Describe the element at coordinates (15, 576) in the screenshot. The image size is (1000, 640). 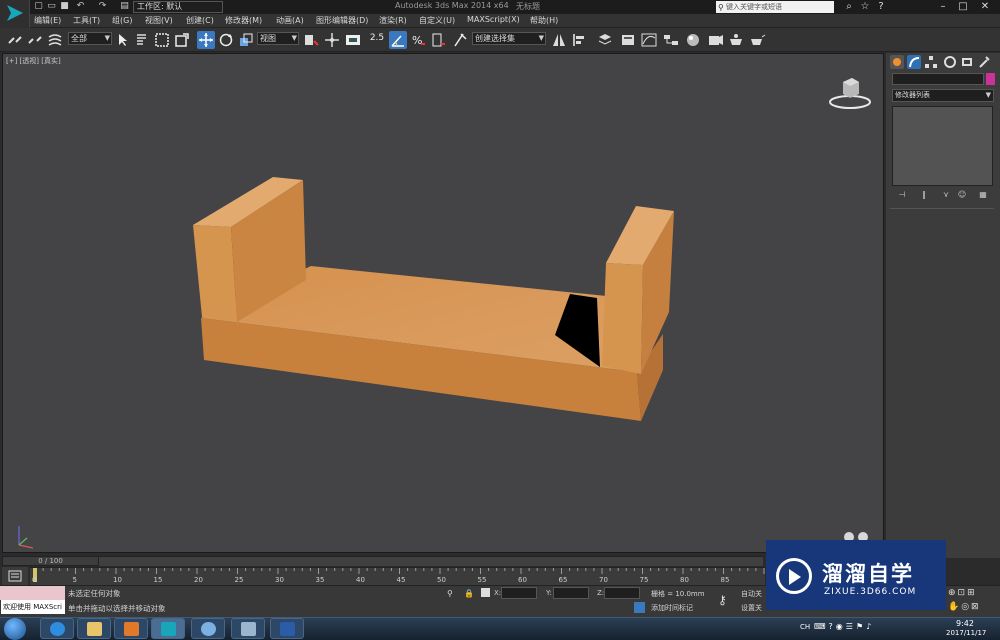
I see `open-mini-curve-editor-icon` at that location.